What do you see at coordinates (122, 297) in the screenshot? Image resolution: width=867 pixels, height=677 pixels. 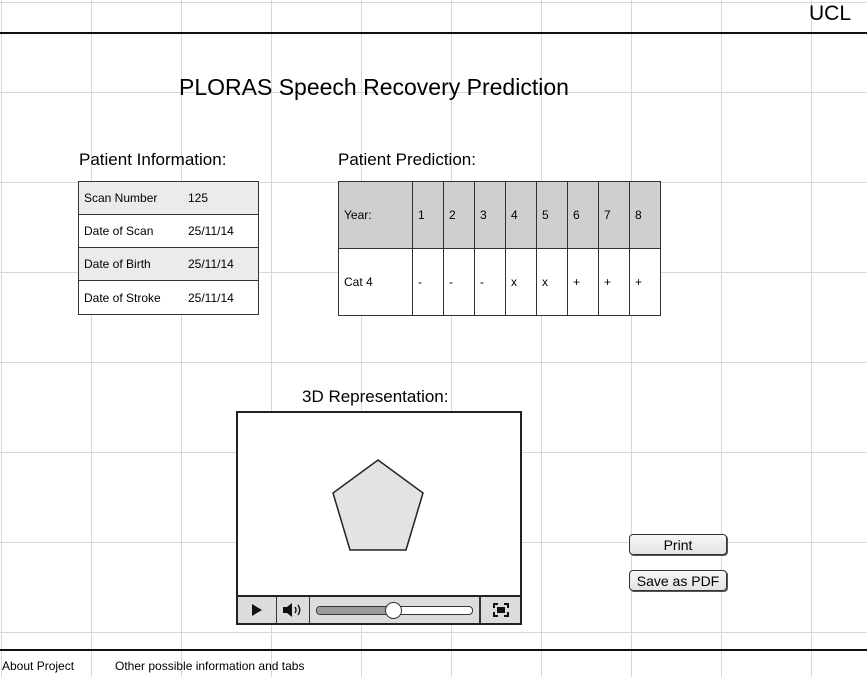 I see `info-label: Date of Stroke` at bounding box center [122, 297].